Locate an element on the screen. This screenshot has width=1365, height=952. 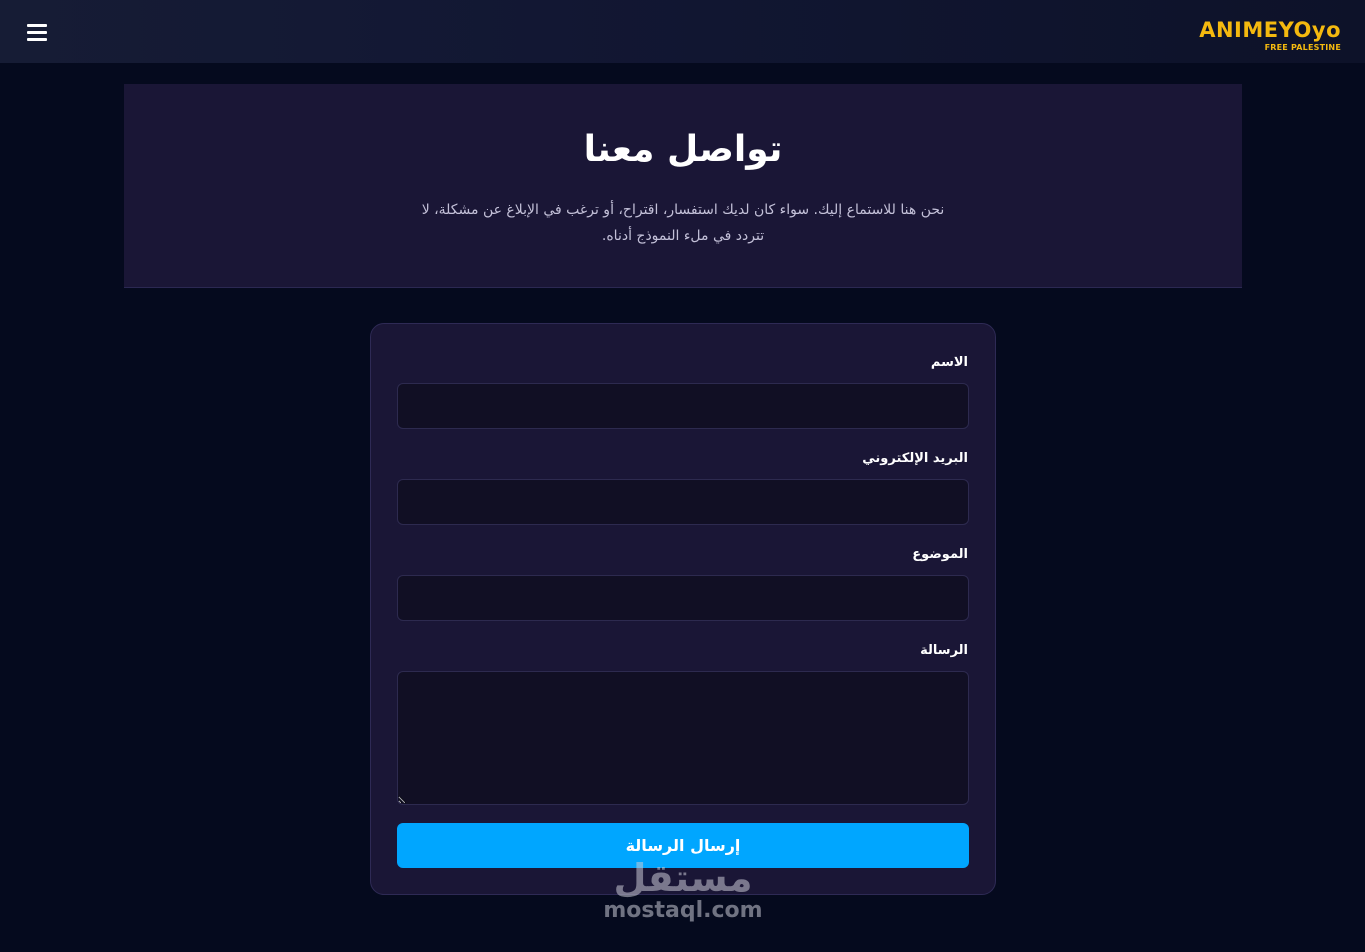
email-label: البريد الإلكتروني is located at coordinates (915, 458).